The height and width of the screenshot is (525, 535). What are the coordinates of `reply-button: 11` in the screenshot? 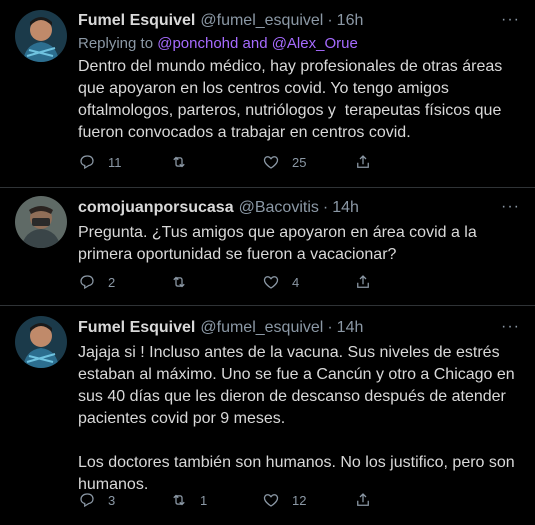 It's located at (124, 162).